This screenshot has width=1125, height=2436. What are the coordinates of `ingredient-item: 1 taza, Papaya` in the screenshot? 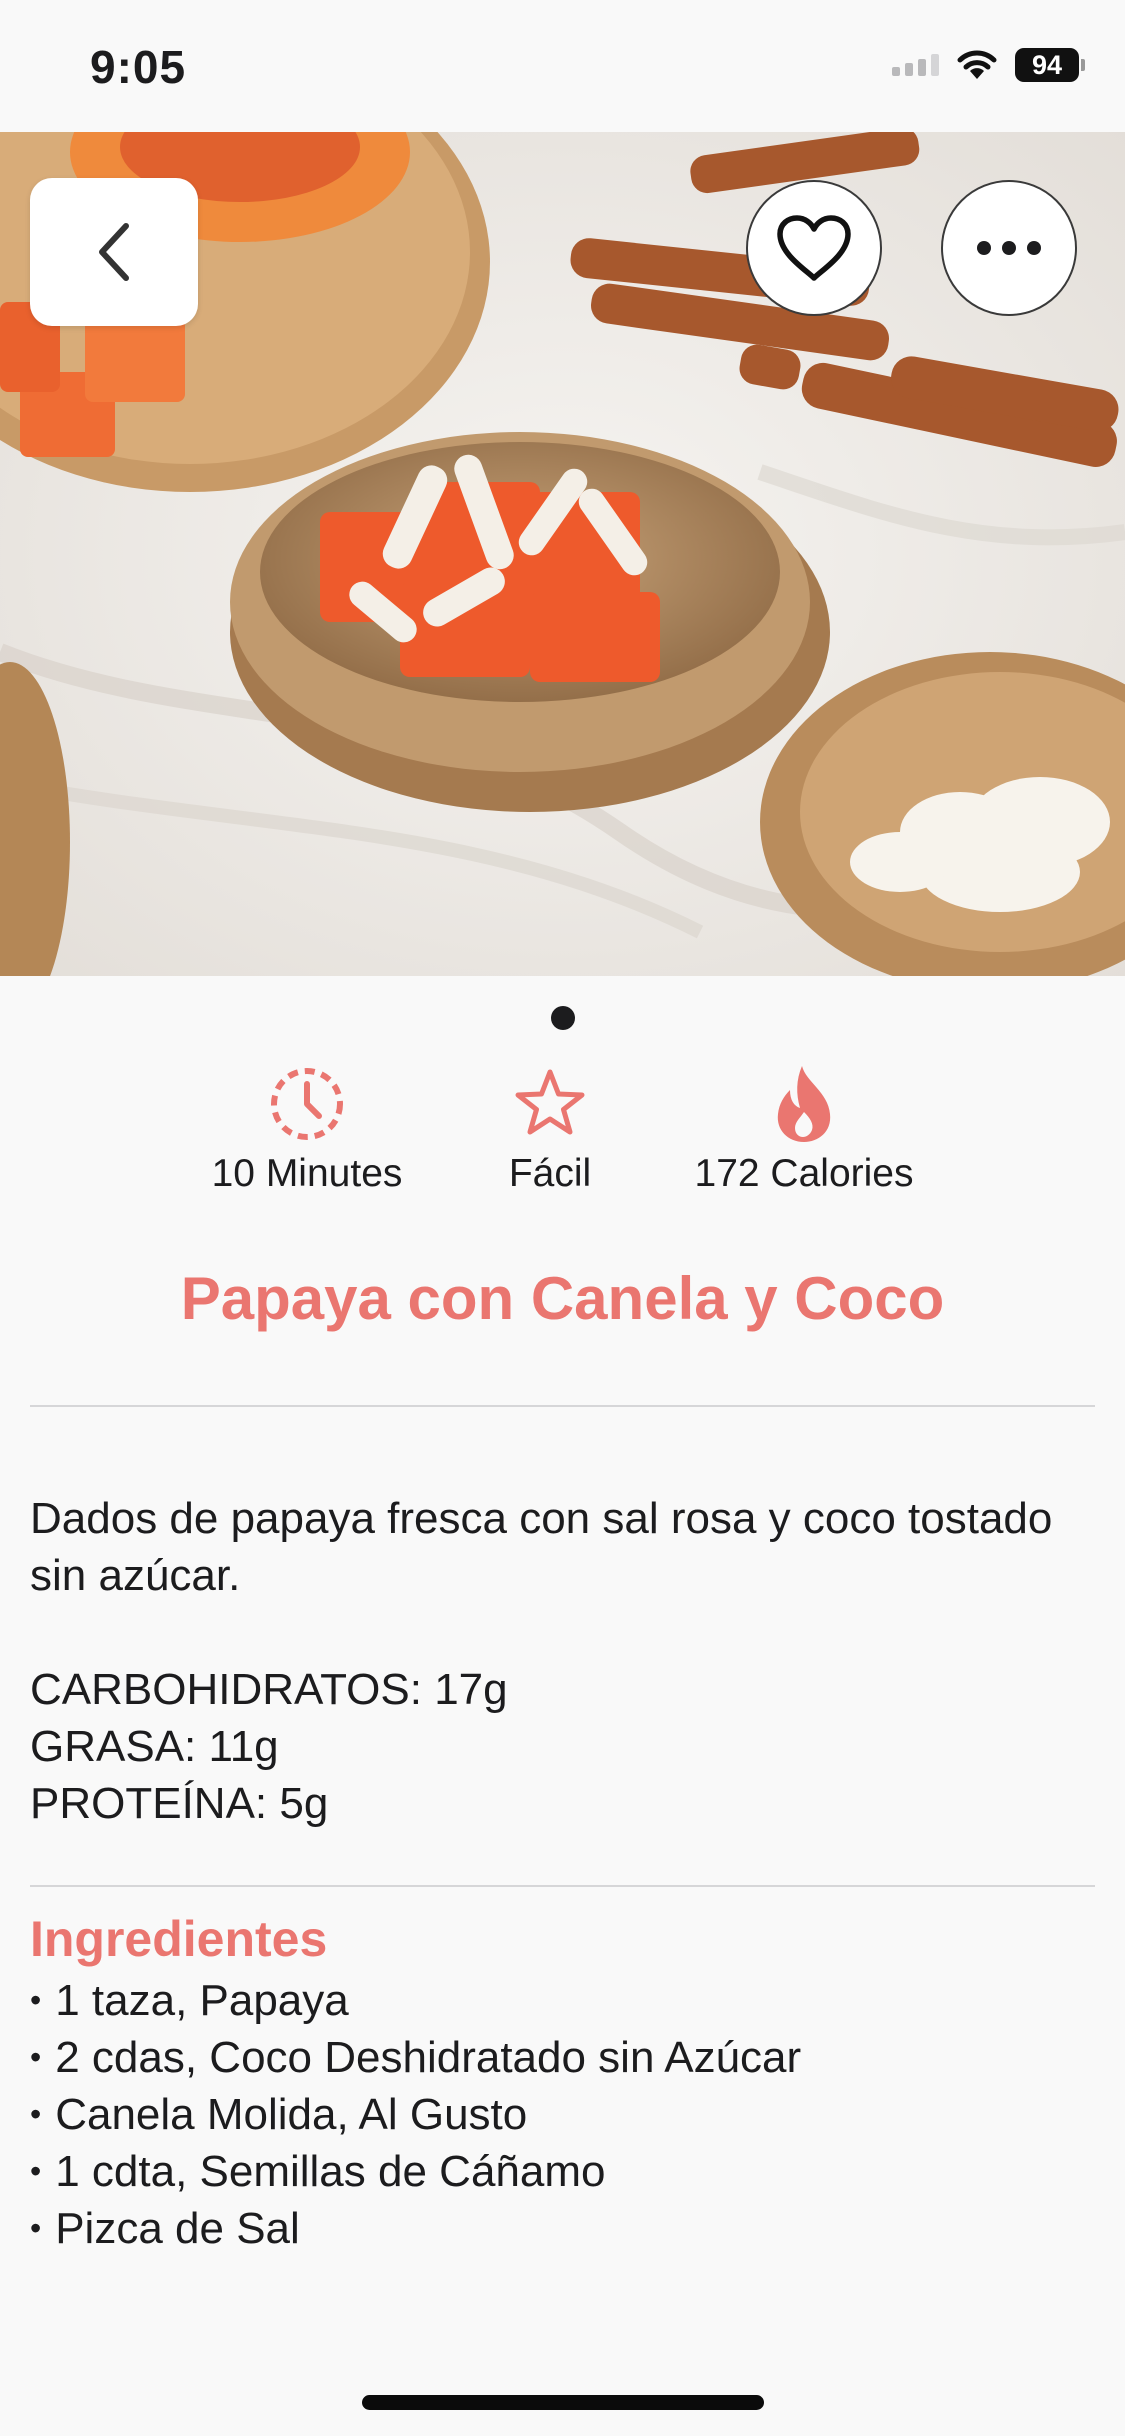 It's located at (415, 2000).